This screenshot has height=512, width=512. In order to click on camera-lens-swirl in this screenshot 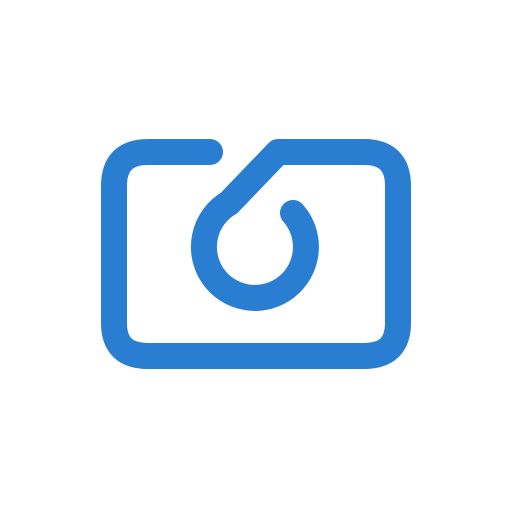, I will do `click(254, 250)`.